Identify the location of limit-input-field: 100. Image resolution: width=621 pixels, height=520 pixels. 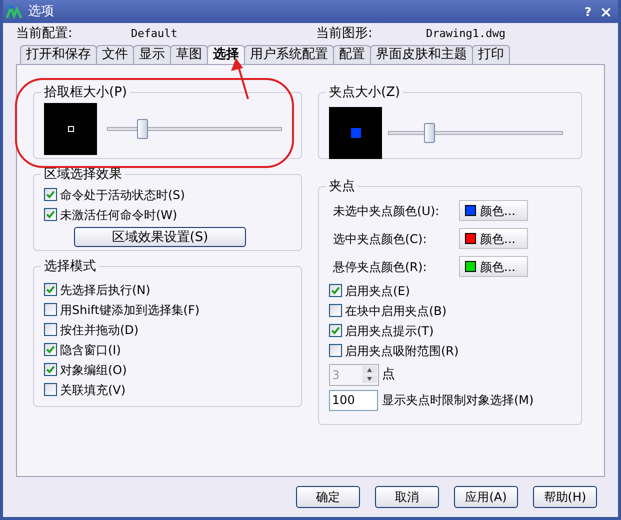
(353, 400).